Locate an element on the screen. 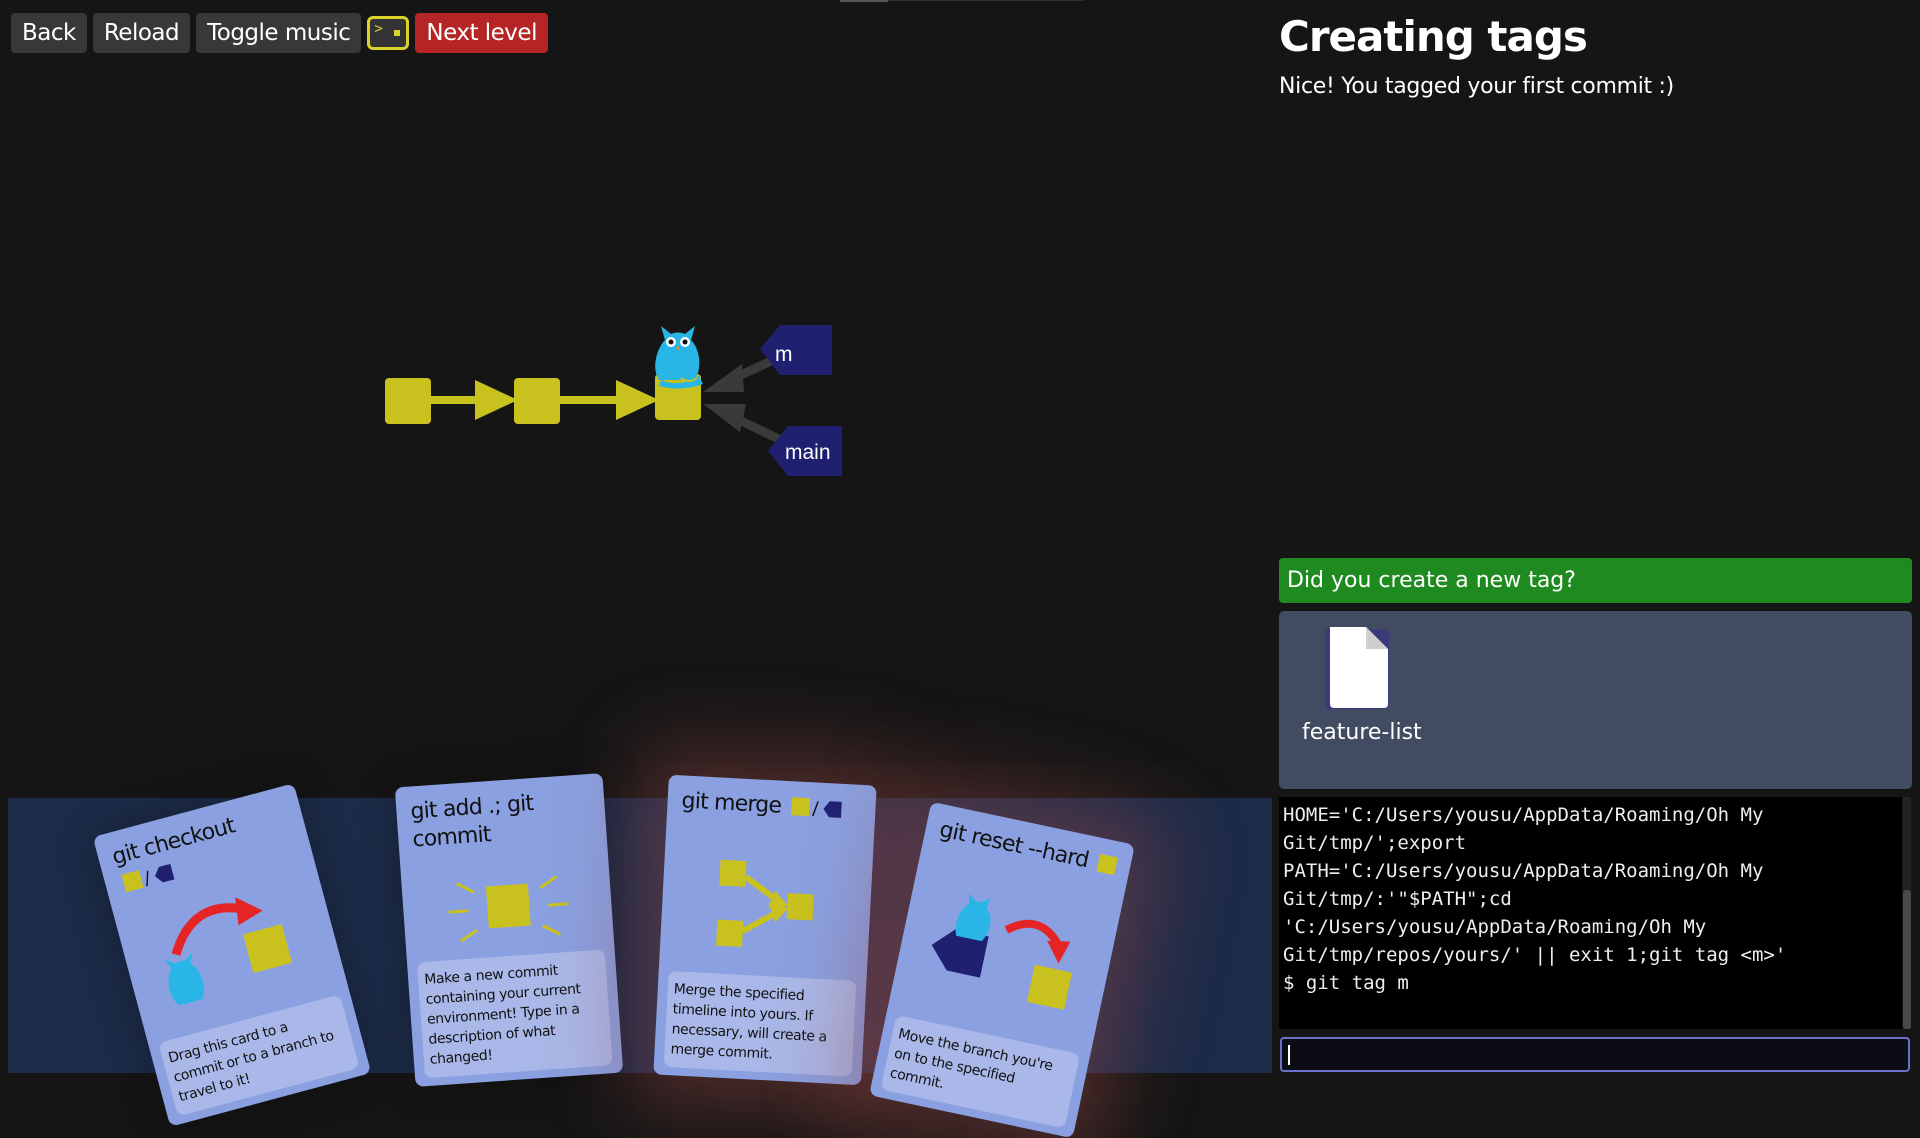 The width and height of the screenshot is (1920, 1138). terminal-scroll-thumb is located at coordinates (1907, 959).